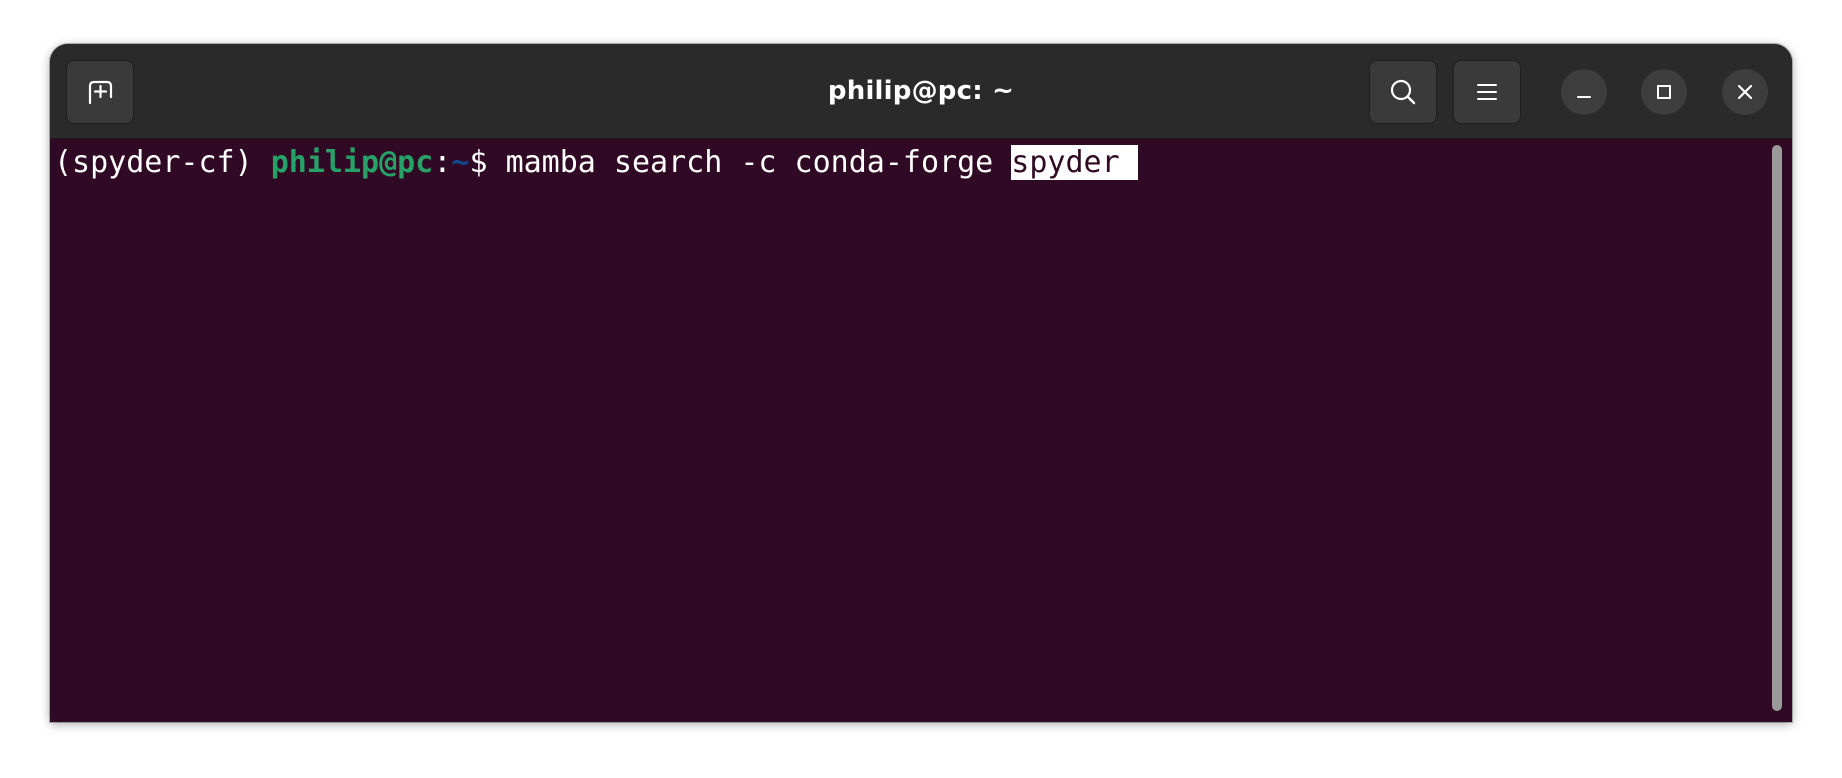  What do you see at coordinates (758, 162) in the screenshot?
I see `command-text: mamba search -c conda-forge` at bounding box center [758, 162].